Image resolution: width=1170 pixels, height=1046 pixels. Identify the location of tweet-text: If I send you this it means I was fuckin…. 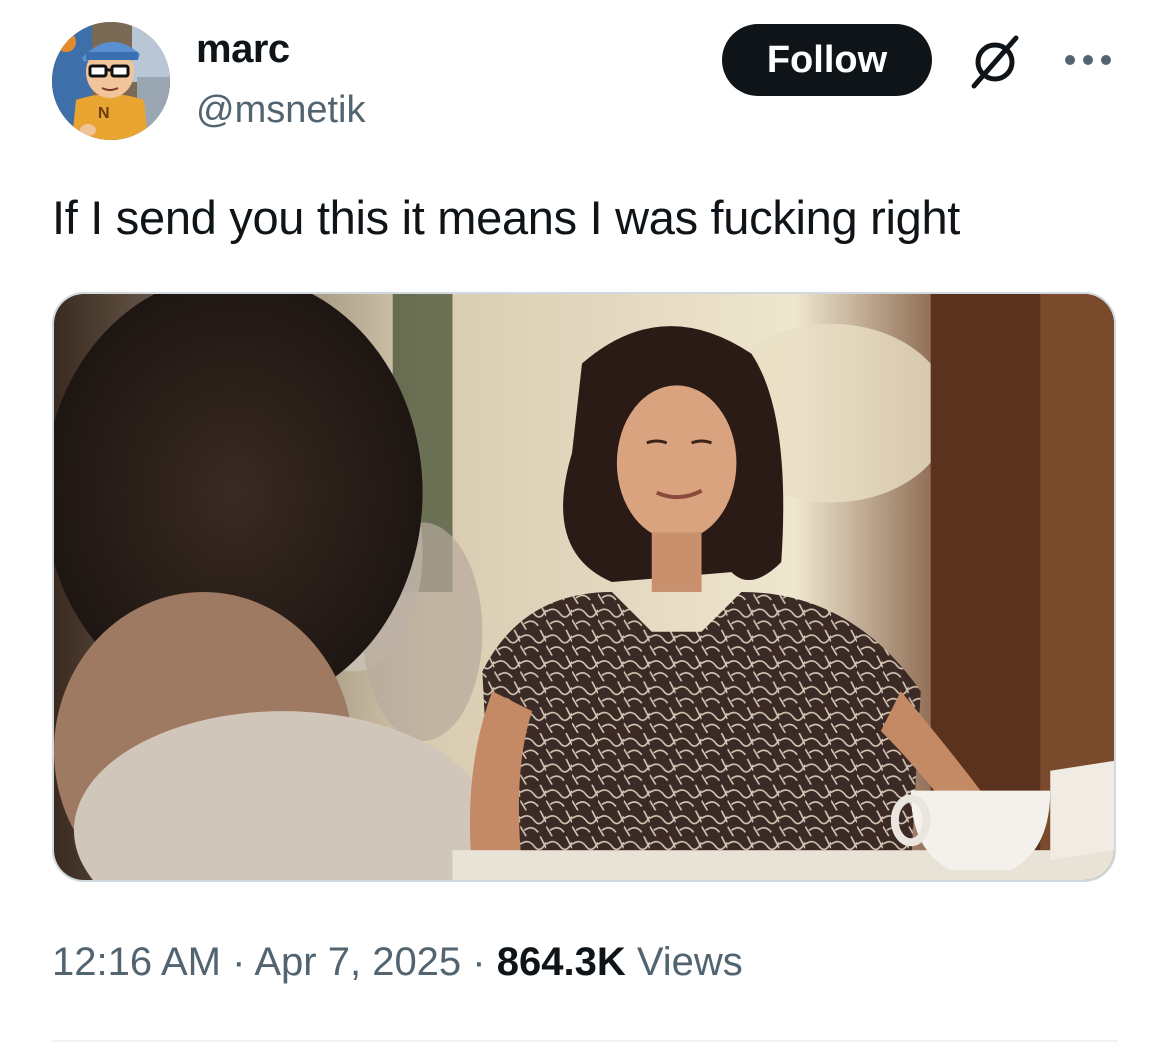
(506, 217).